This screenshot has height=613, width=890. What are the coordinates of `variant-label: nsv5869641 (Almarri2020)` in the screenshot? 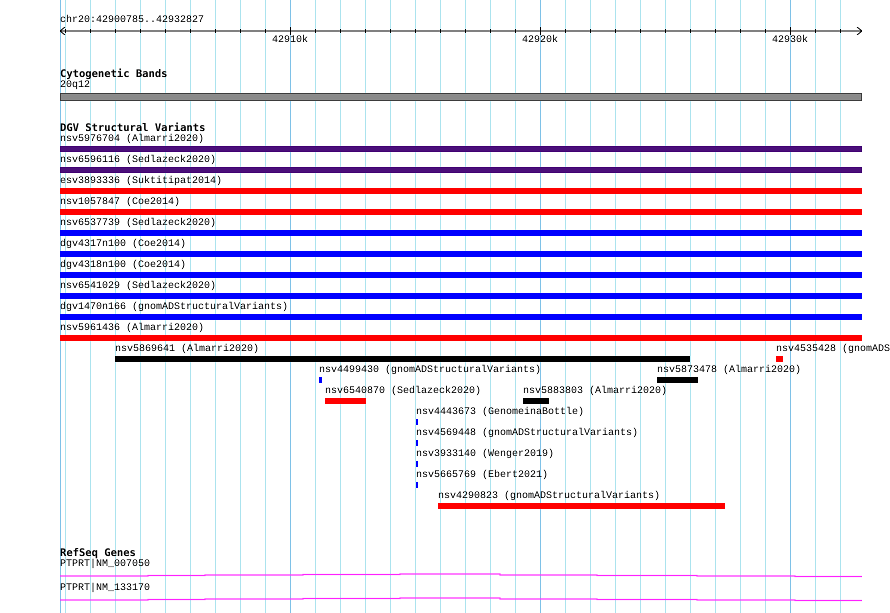 It's located at (187, 350).